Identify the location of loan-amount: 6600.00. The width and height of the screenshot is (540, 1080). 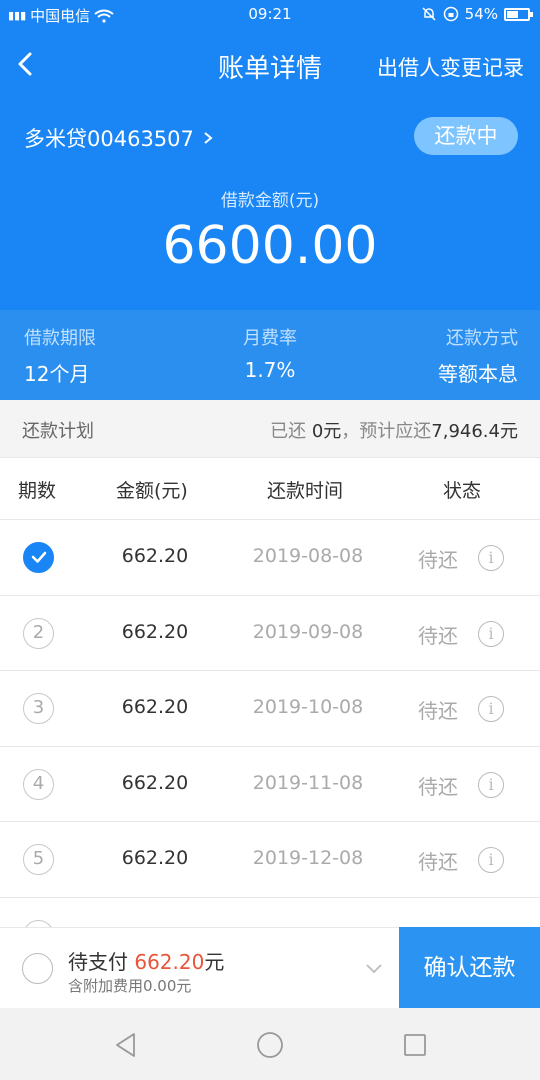
(270, 246).